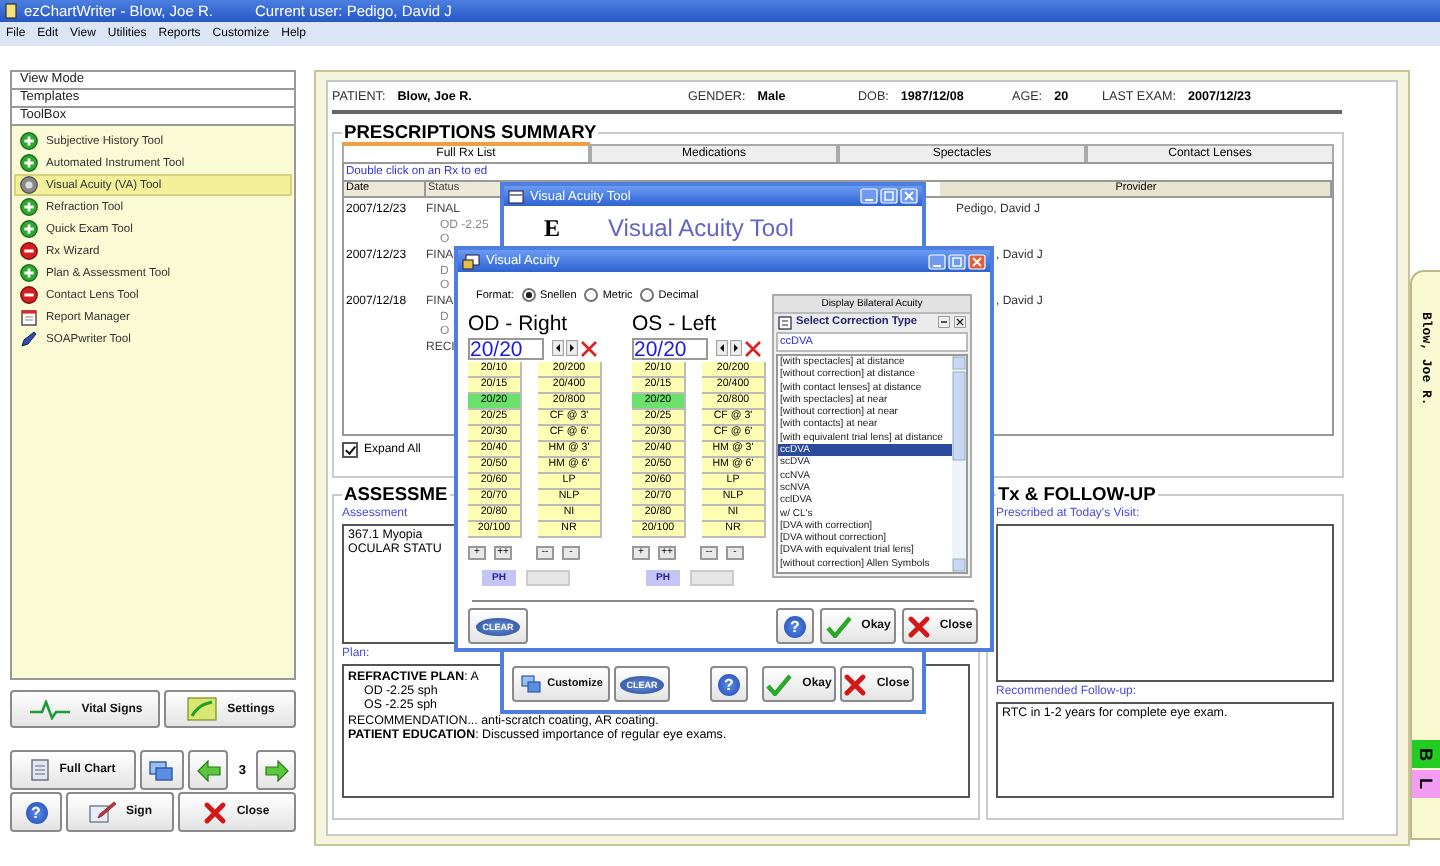 Image resolution: width=1440 pixels, height=866 pixels. I want to click on windows-button, so click(162, 770).